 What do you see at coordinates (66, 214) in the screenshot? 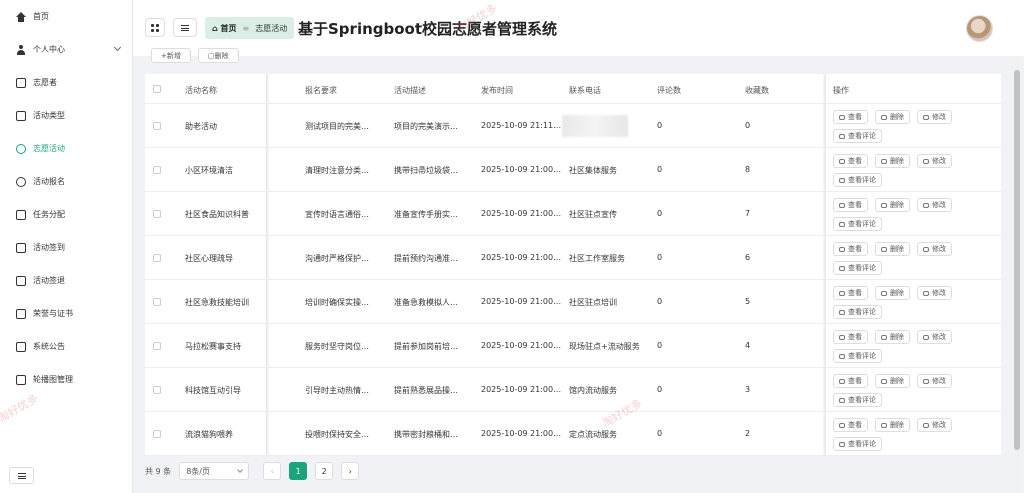
I see `sidebar-item-6: 任务分配` at bounding box center [66, 214].